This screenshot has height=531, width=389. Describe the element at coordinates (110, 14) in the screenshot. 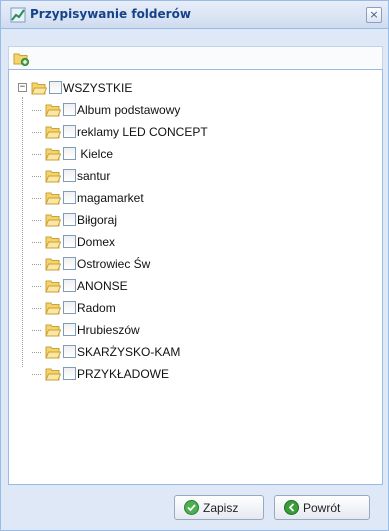

I see `dialog-title: Przypisywanie folderów` at that location.